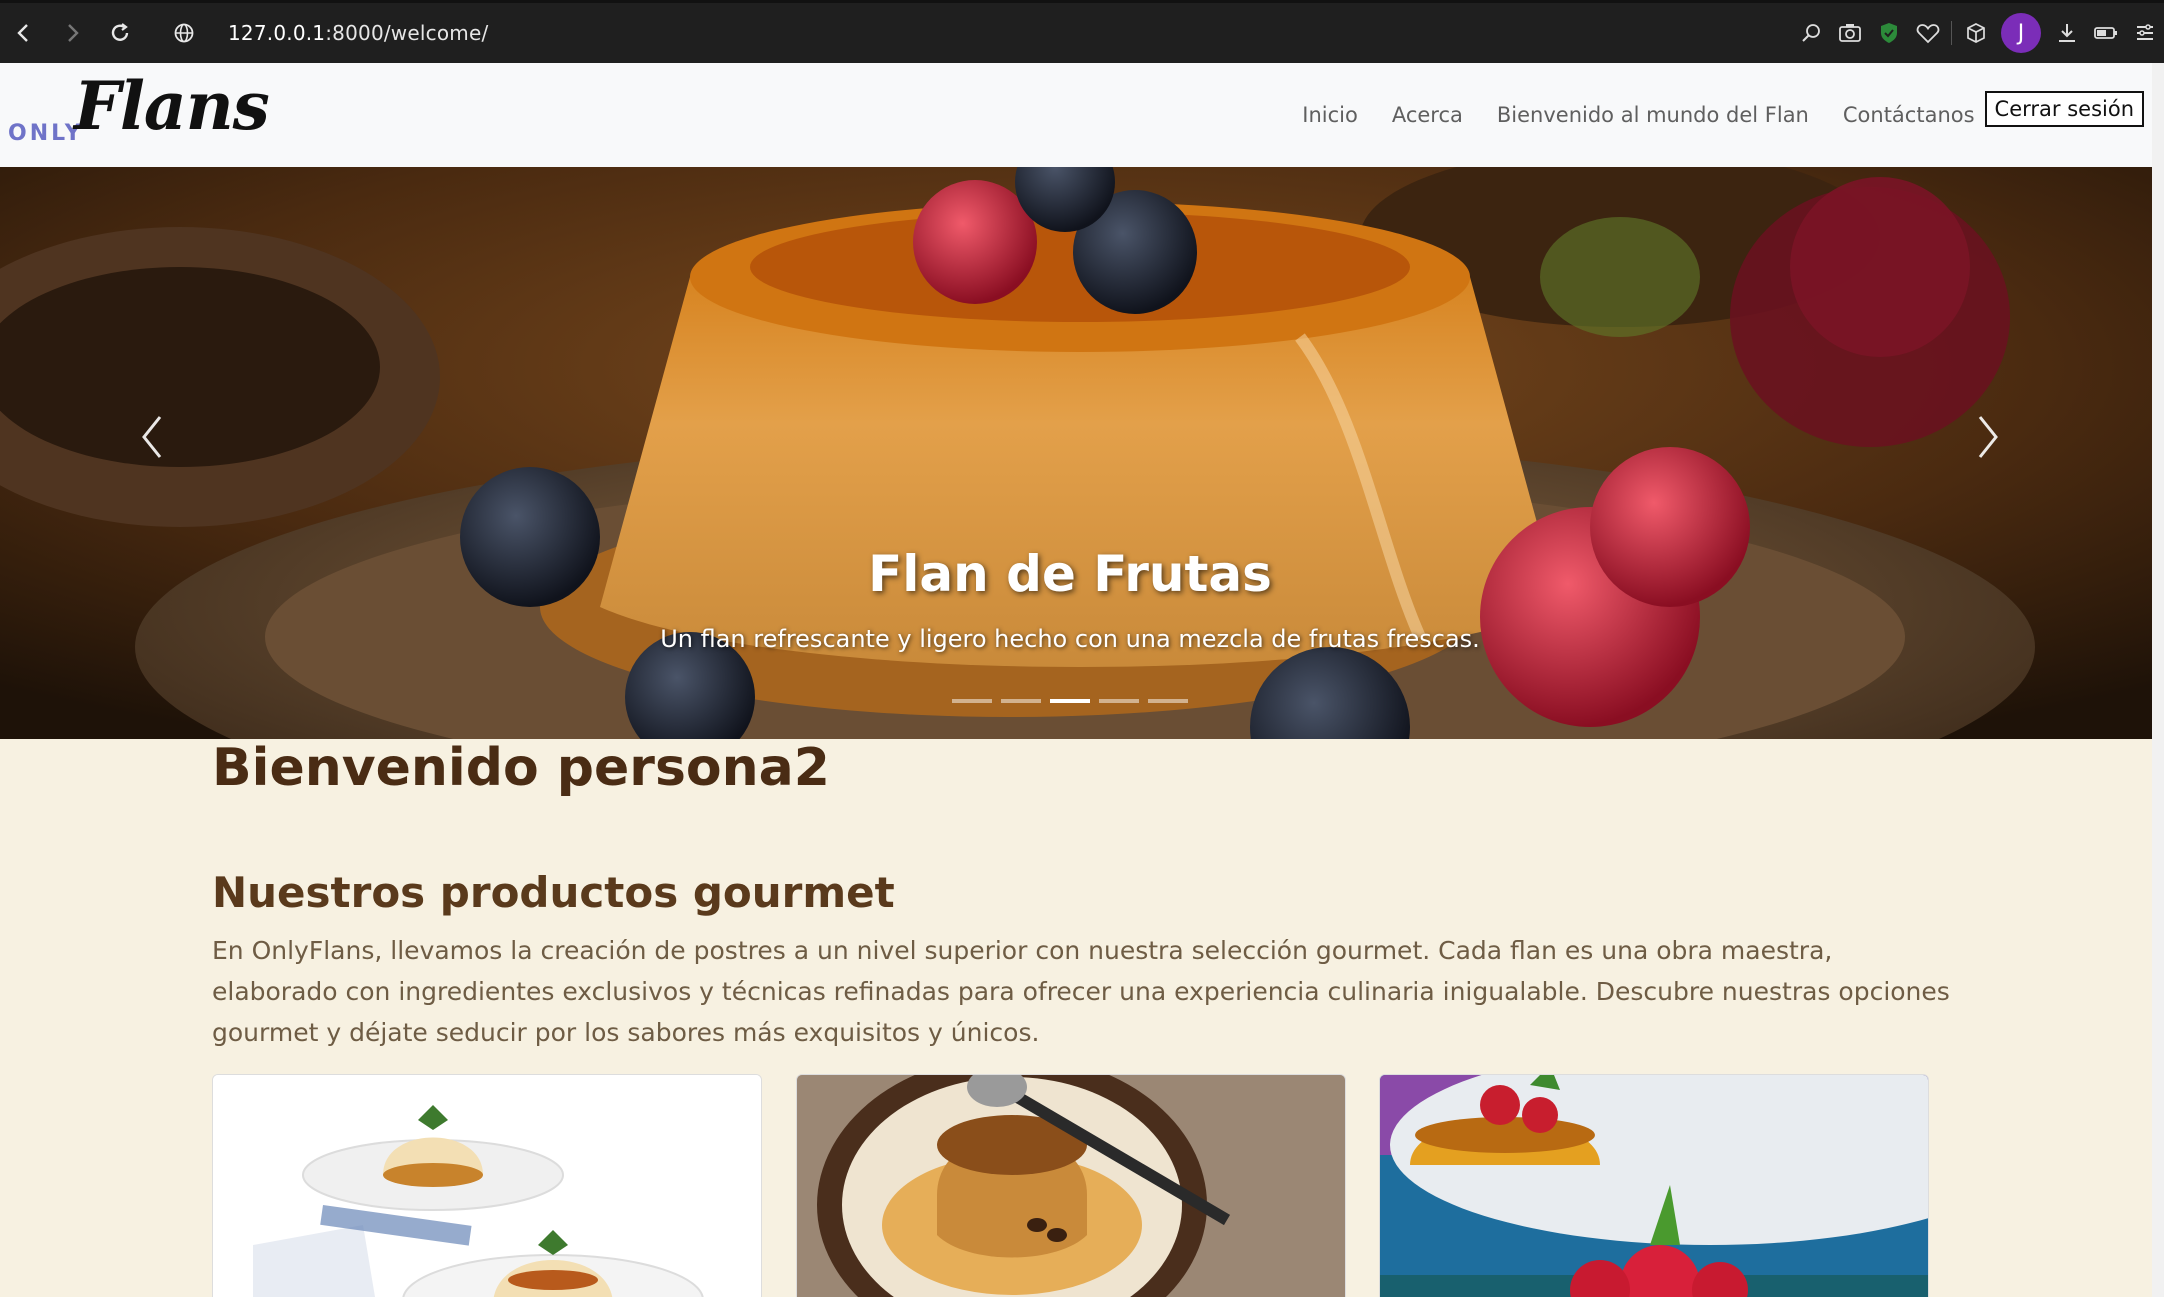  I want to click on back-icon, so click(24, 33).